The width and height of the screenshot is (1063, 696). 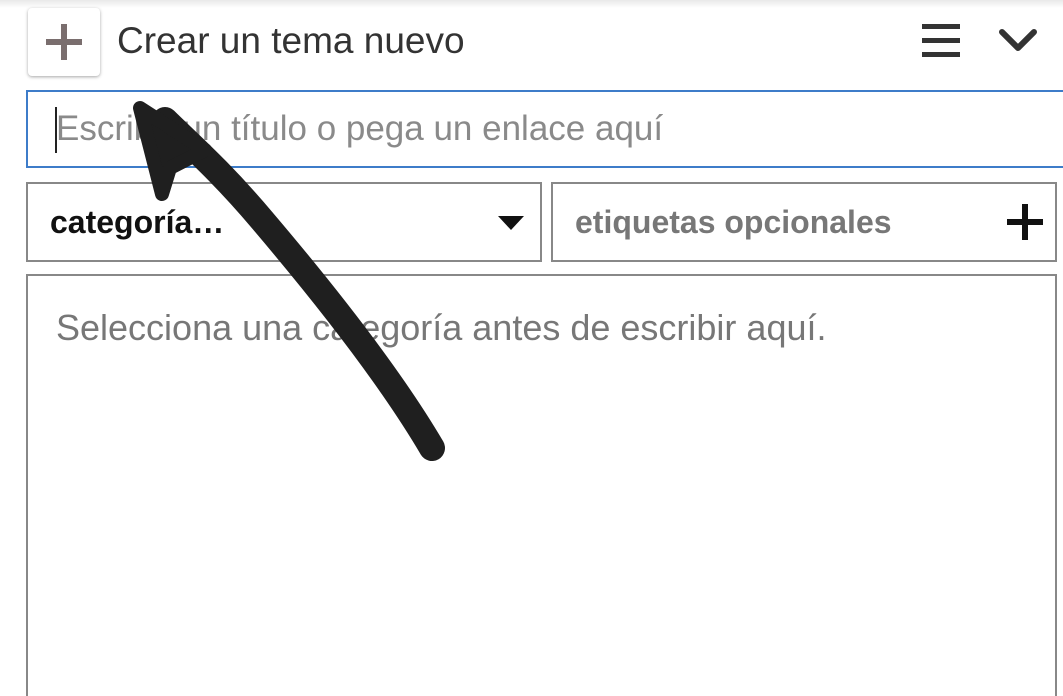 I want to click on tags-input: etiquetas opcionales, so click(x=804, y=222).